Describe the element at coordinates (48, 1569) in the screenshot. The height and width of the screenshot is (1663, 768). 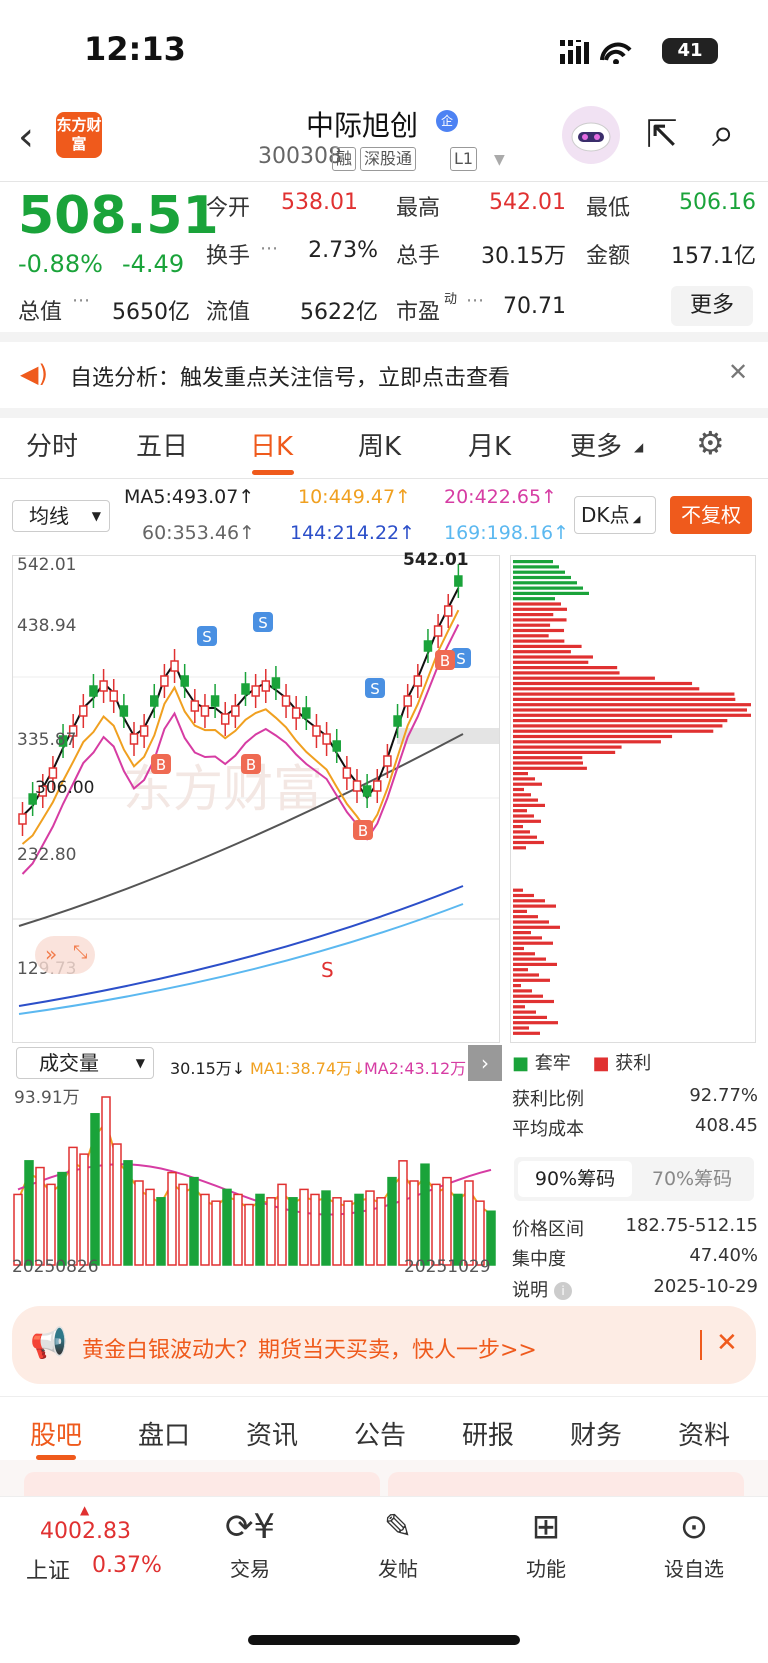
I see `index-name: 上证` at that location.